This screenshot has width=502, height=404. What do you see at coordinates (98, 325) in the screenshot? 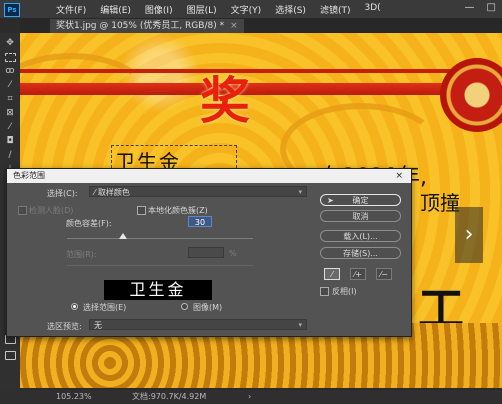
I see `selection-preview-value: 无` at bounding box center [98, 325].